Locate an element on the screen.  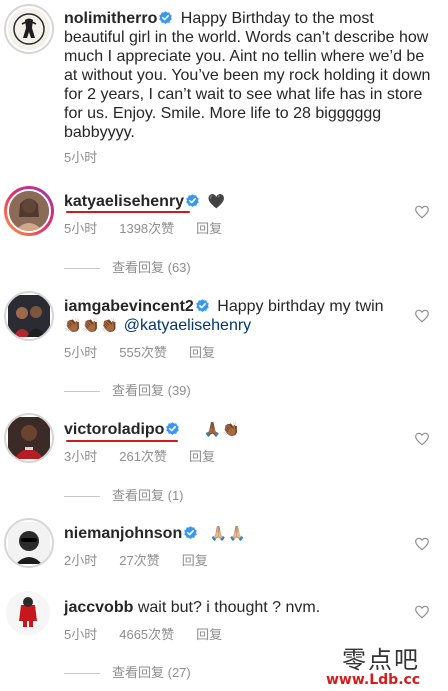
comment-avatar-iamgabevincent2 is located at coordinates (29, 316).